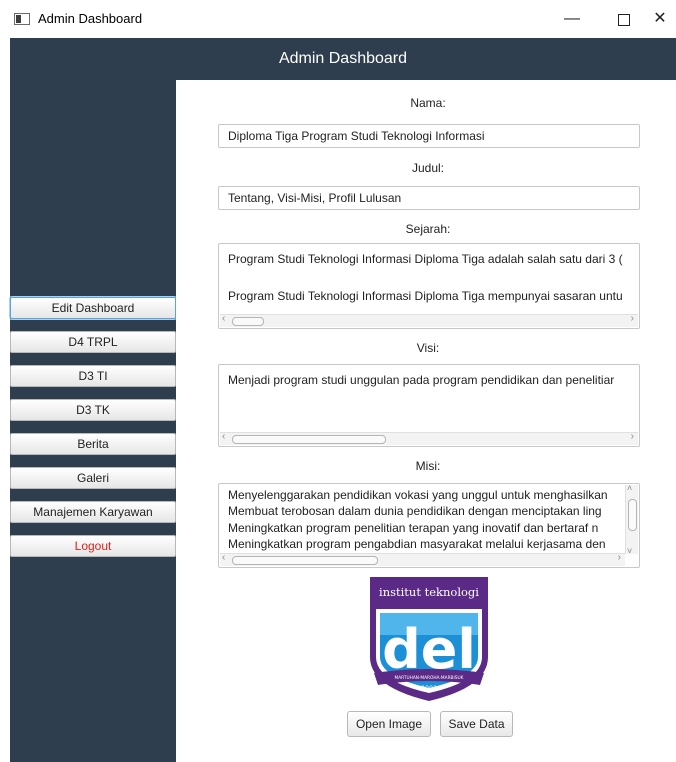 This screenshot has width=676, height=762. I want to click on sidebar-item-berita: Berita, so click(93, 444).